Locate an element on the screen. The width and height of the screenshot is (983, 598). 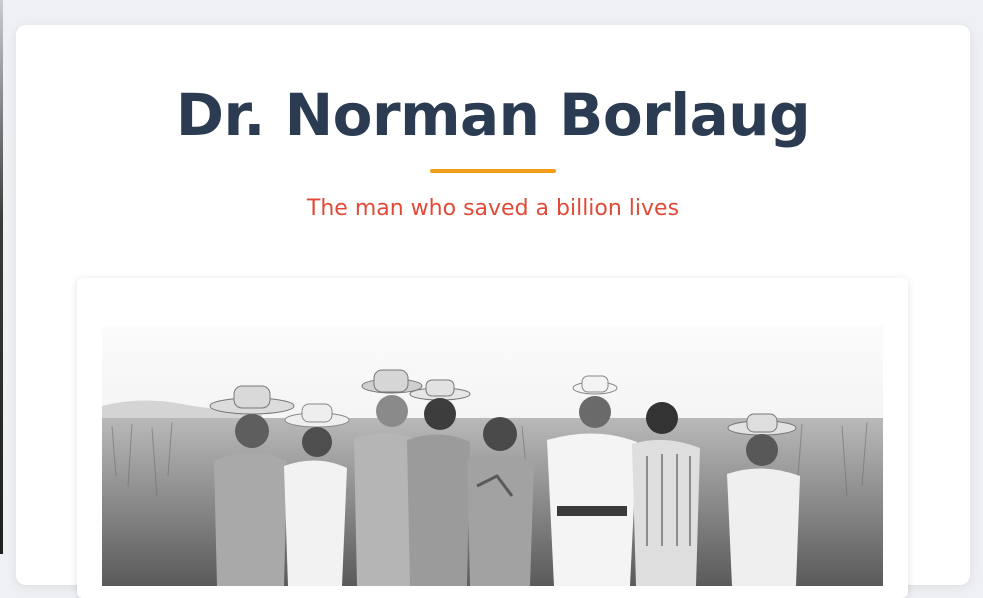
window-edge is located at coordinates (1, 277).